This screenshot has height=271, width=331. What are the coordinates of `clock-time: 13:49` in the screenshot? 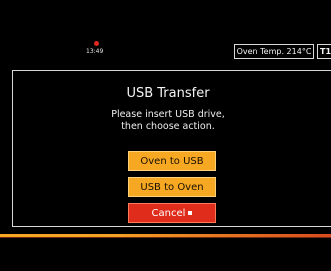 It's located at (95, 51).